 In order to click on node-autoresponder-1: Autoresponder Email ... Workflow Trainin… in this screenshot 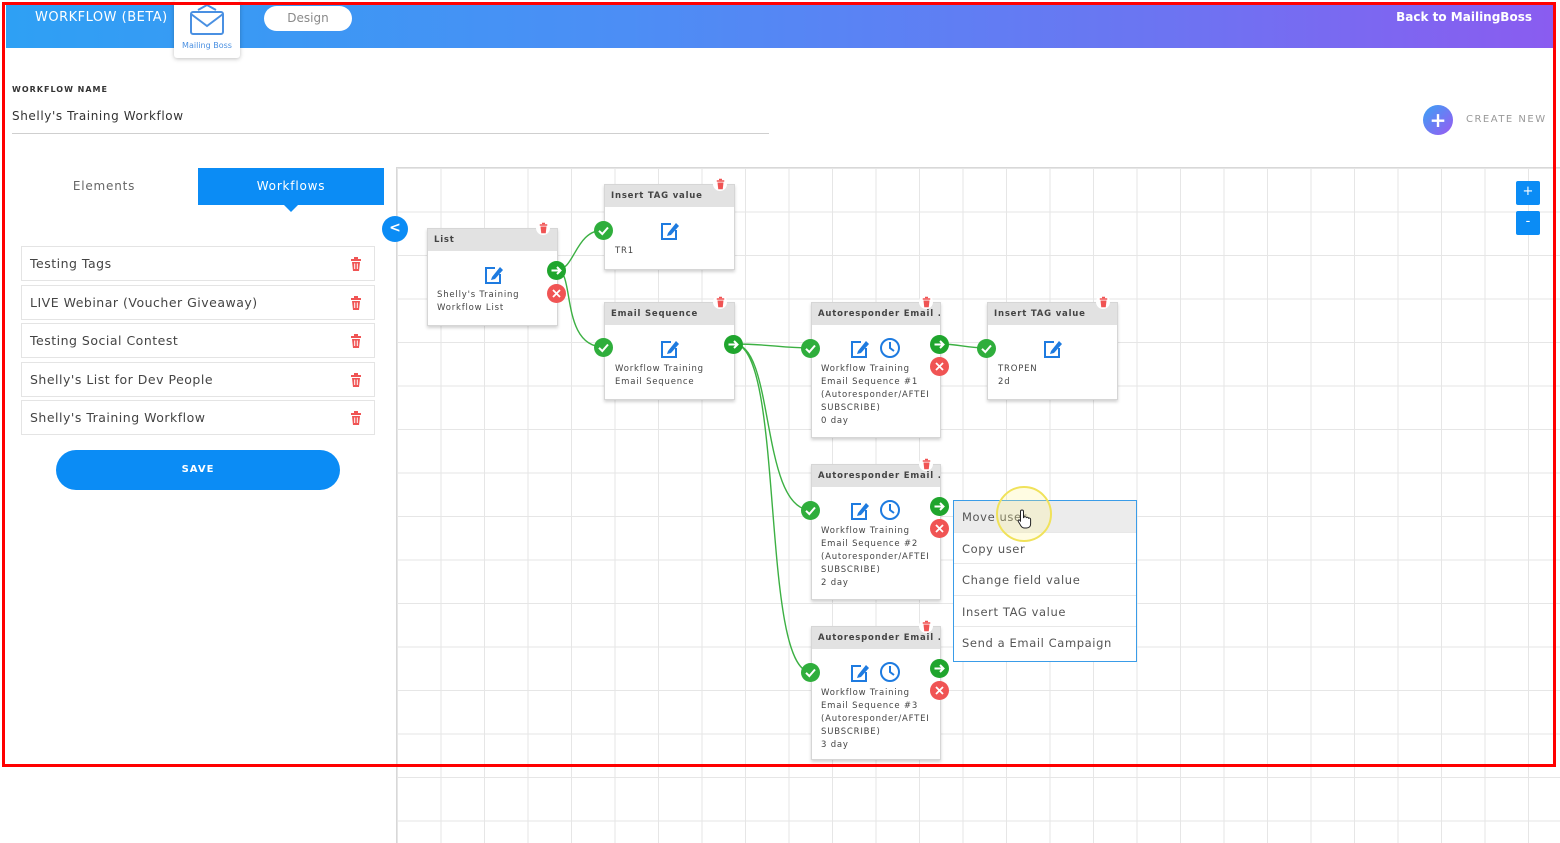, I will do `click(876, 370)`.